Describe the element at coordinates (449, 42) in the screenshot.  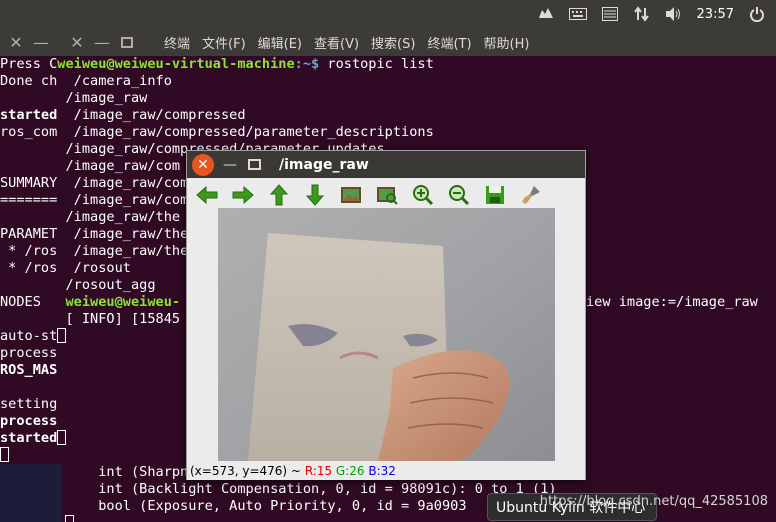
I see `menu-terminal: 终端(T)` at that location.